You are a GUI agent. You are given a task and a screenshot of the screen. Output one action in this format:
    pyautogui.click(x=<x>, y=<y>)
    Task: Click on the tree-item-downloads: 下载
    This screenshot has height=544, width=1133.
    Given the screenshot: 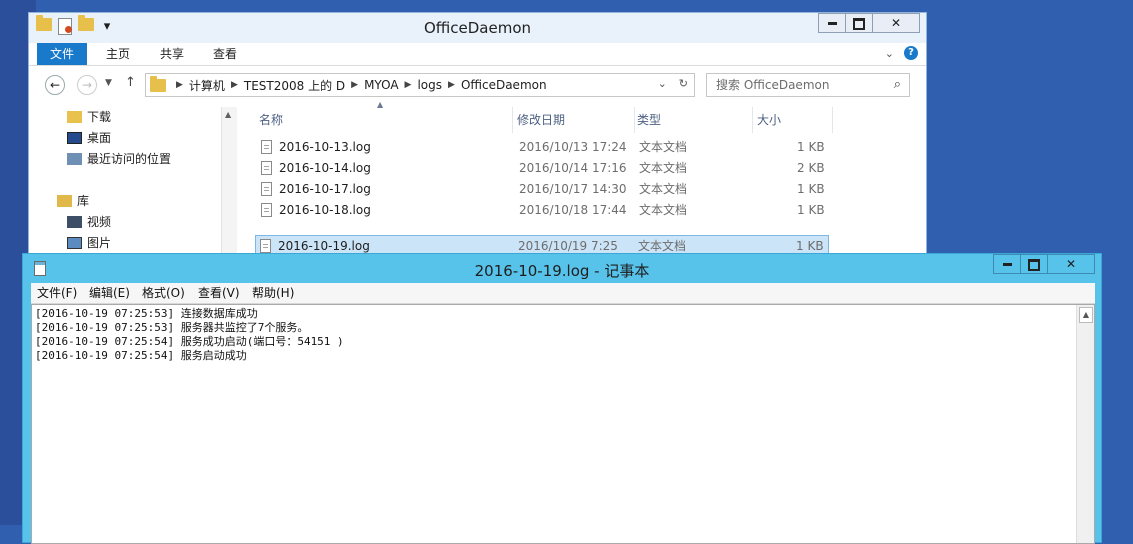 What is the action you would take?
    pyautogui.click(x=89, y=117)
    